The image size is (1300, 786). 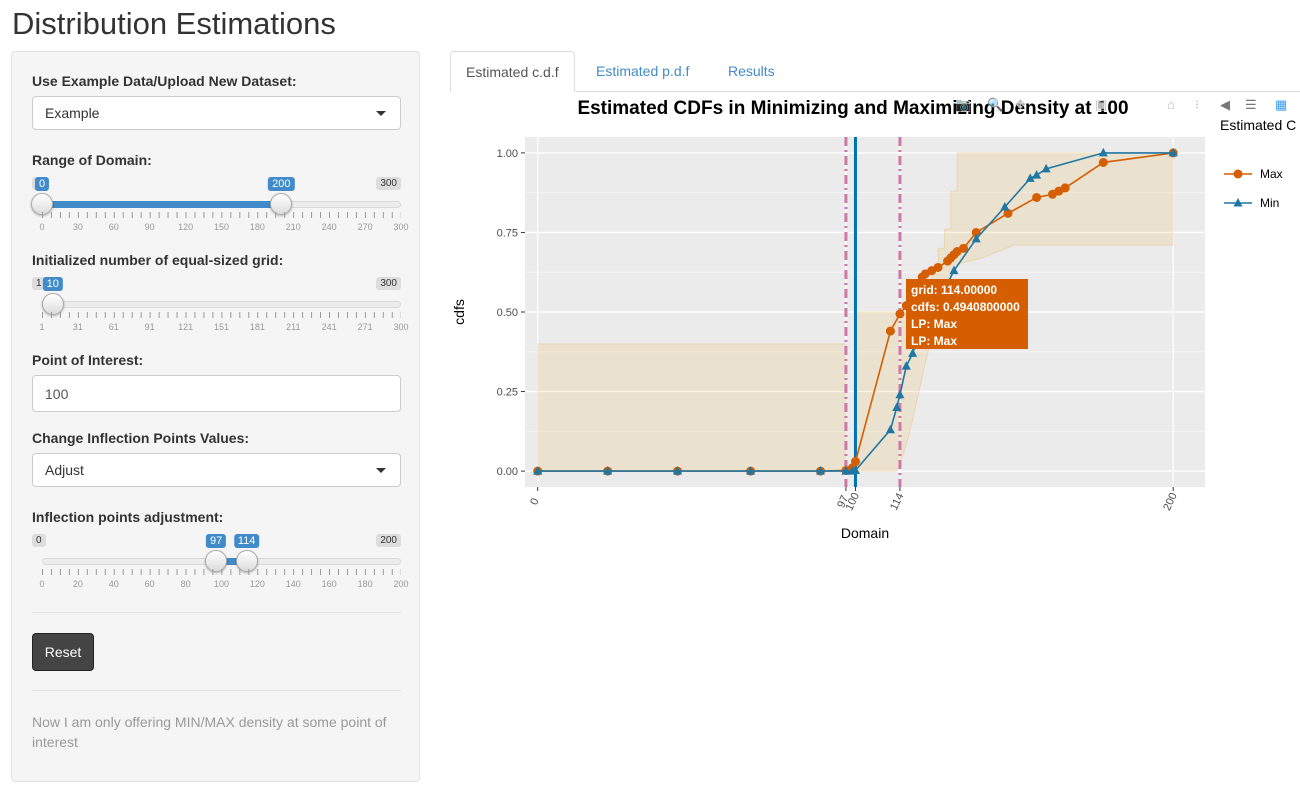 I want to click on slider-tick-label: 40, so click(x=113, y=584).